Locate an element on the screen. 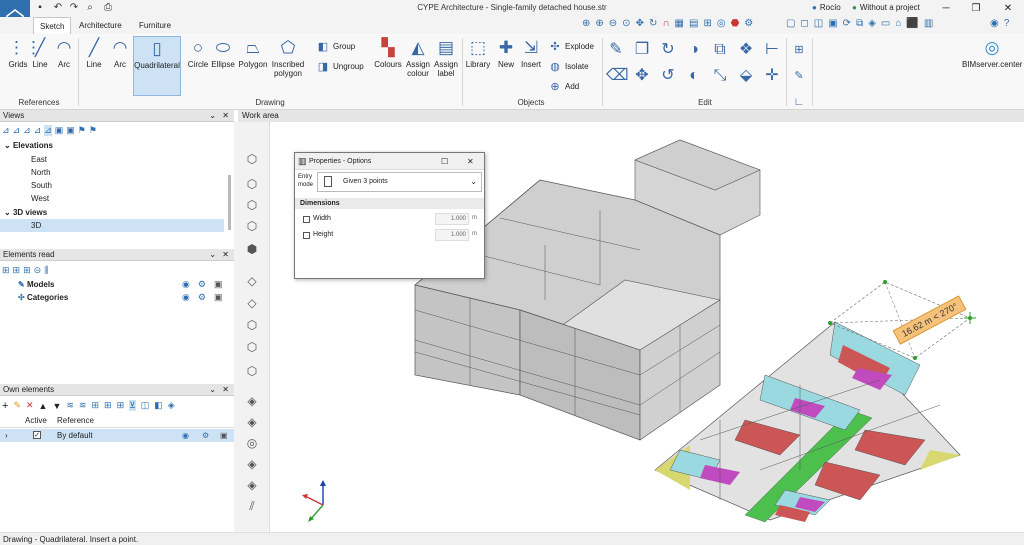 The image size is (1024, 546). view-delete-icon: ⊿ is located at coordinates (38, 130).